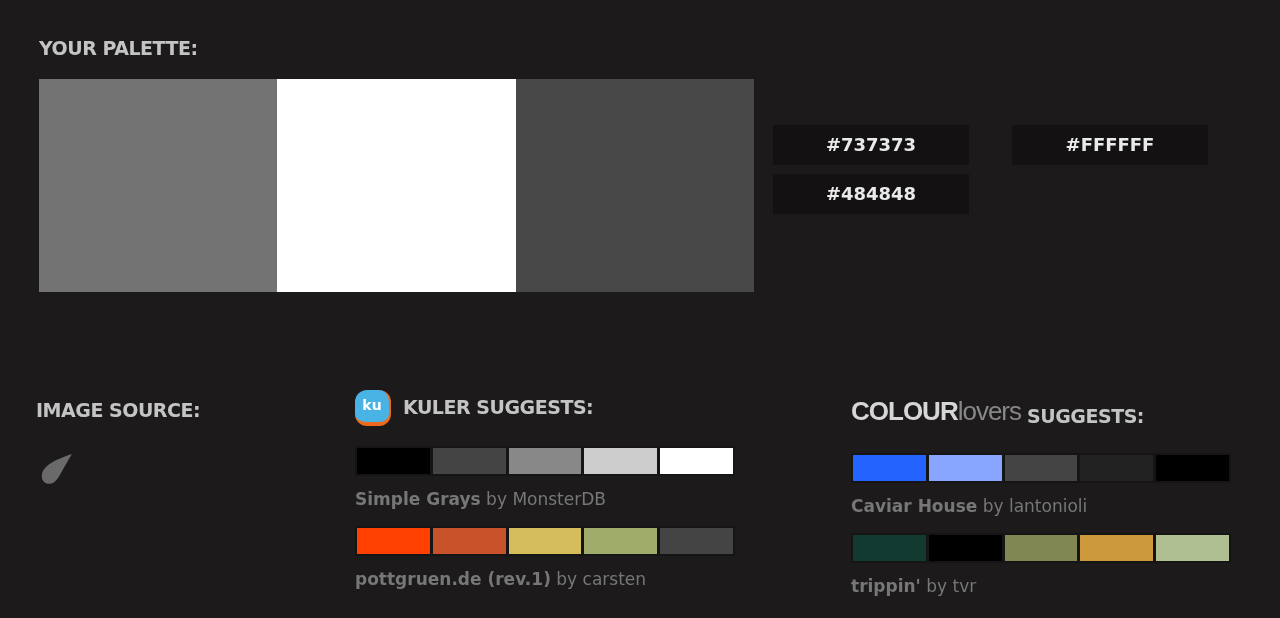 The image size is (1280, 618). I want to click on hex-code: #737373, so click(871, 144).